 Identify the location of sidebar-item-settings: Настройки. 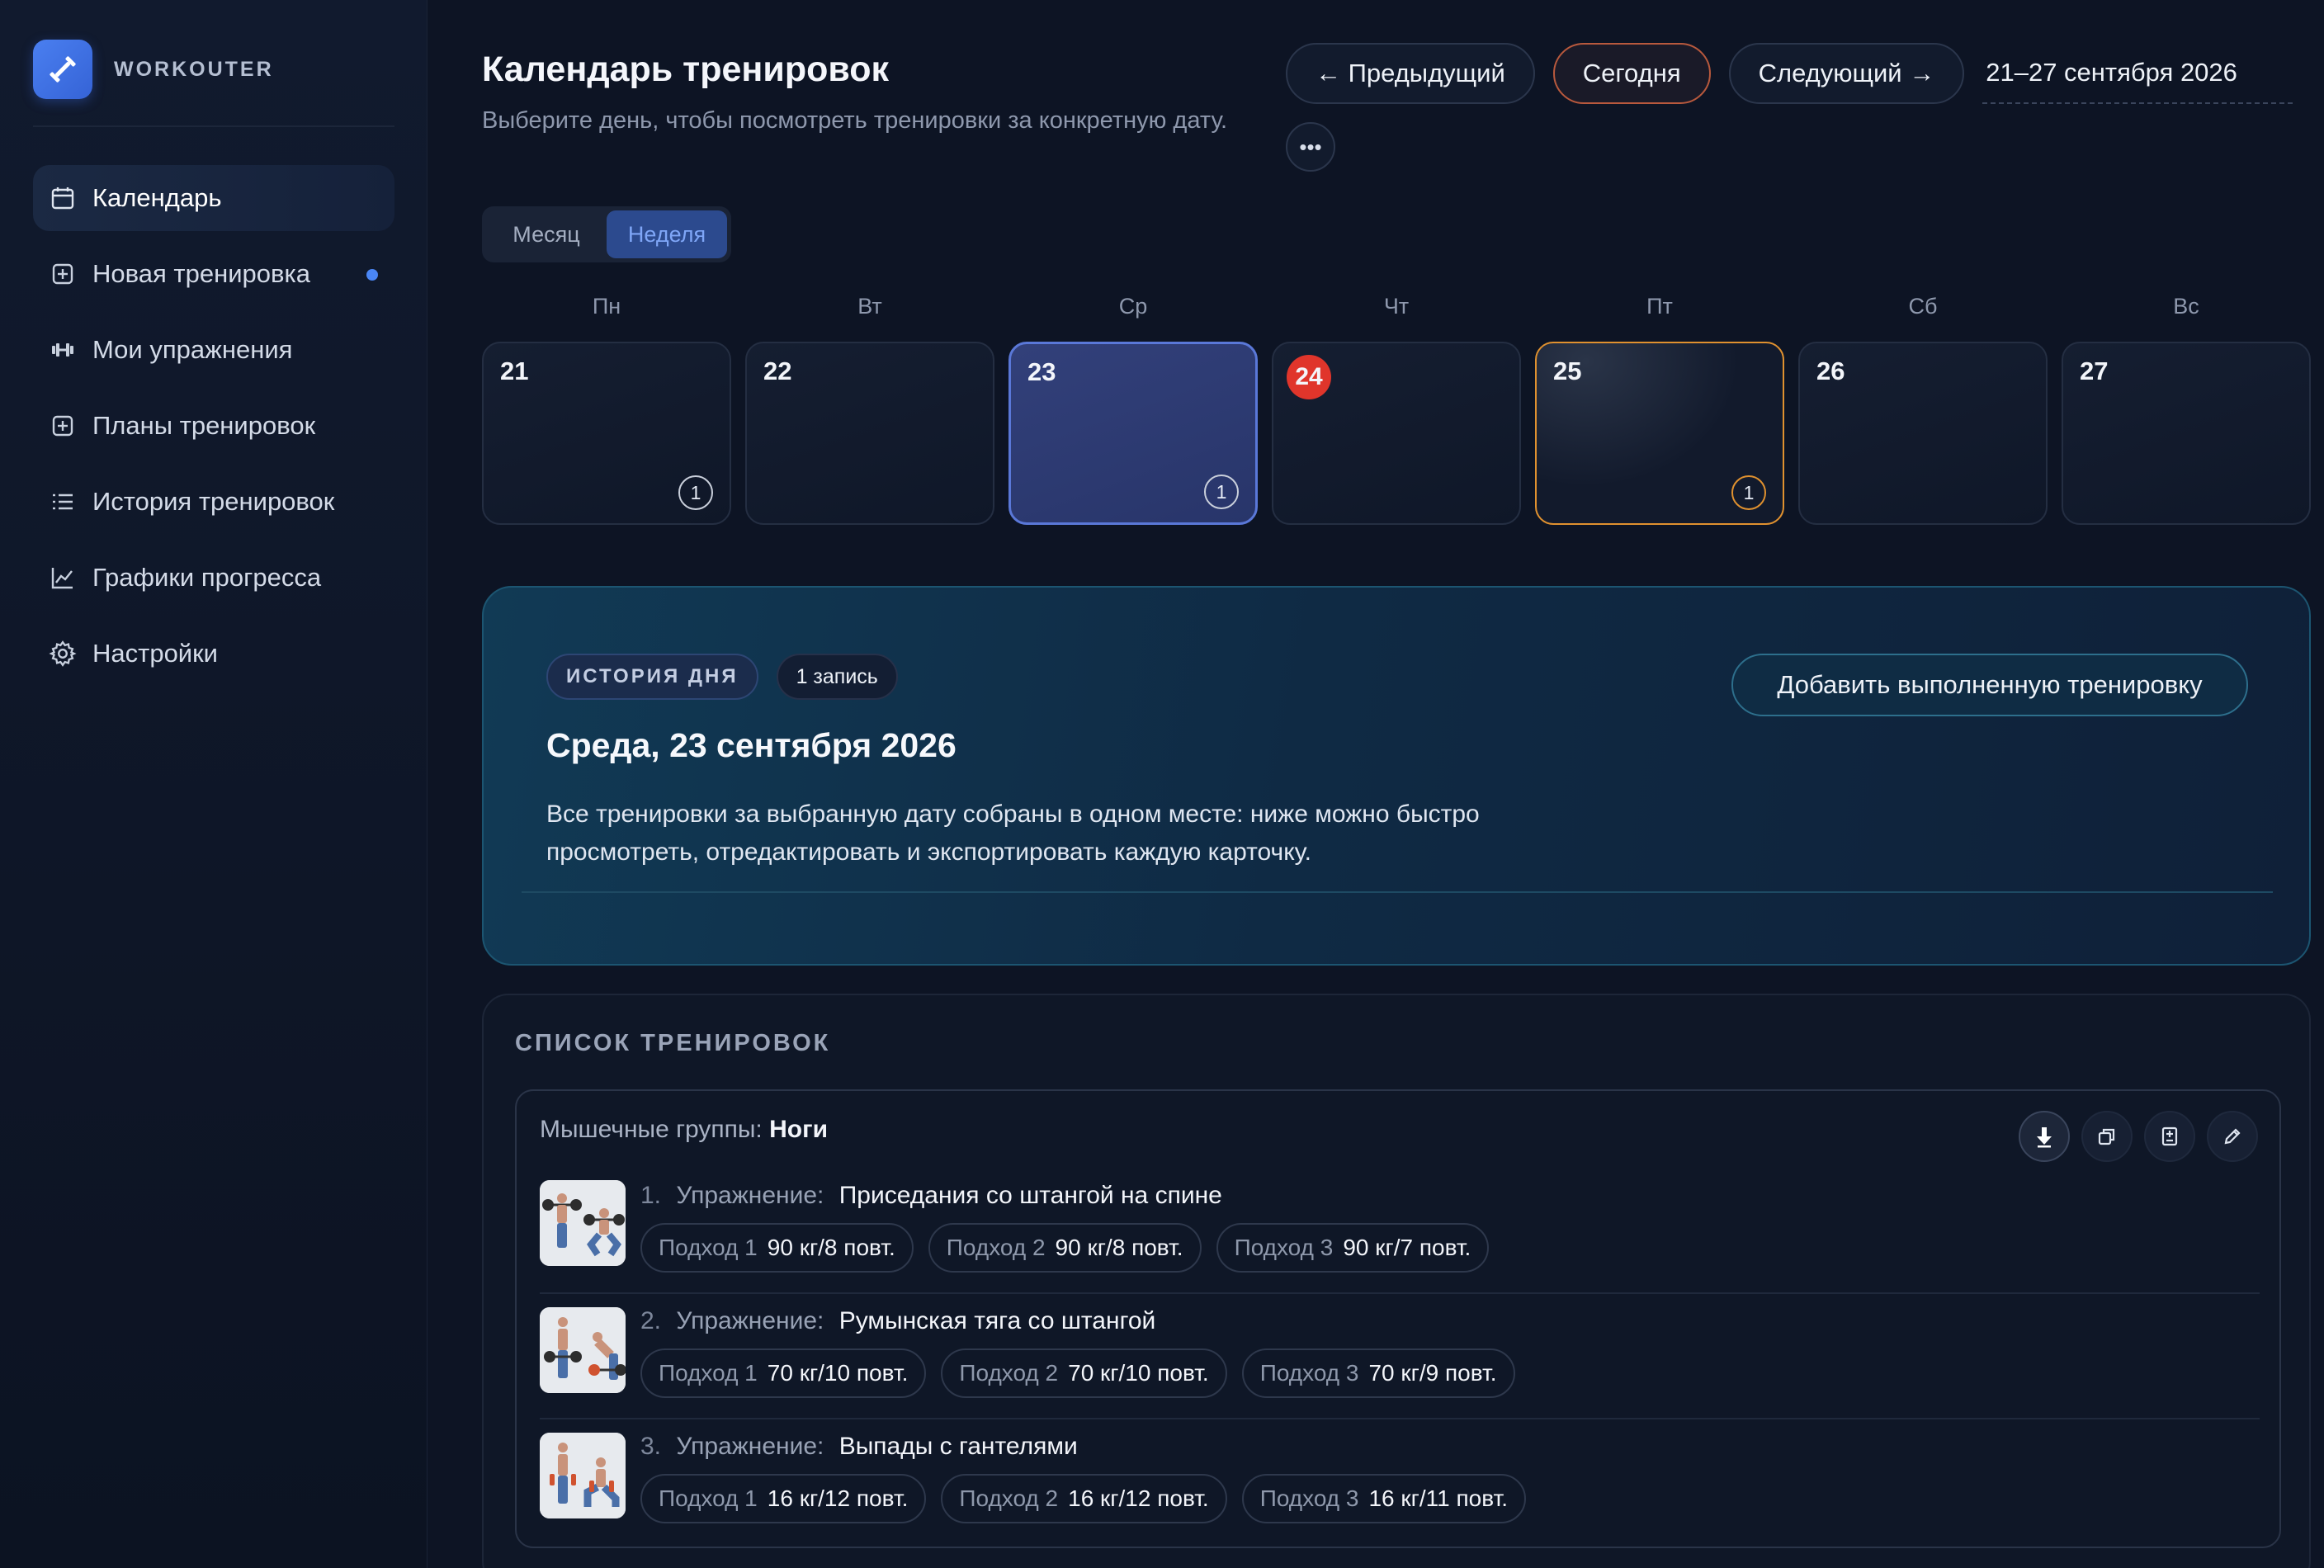
(213, 654).